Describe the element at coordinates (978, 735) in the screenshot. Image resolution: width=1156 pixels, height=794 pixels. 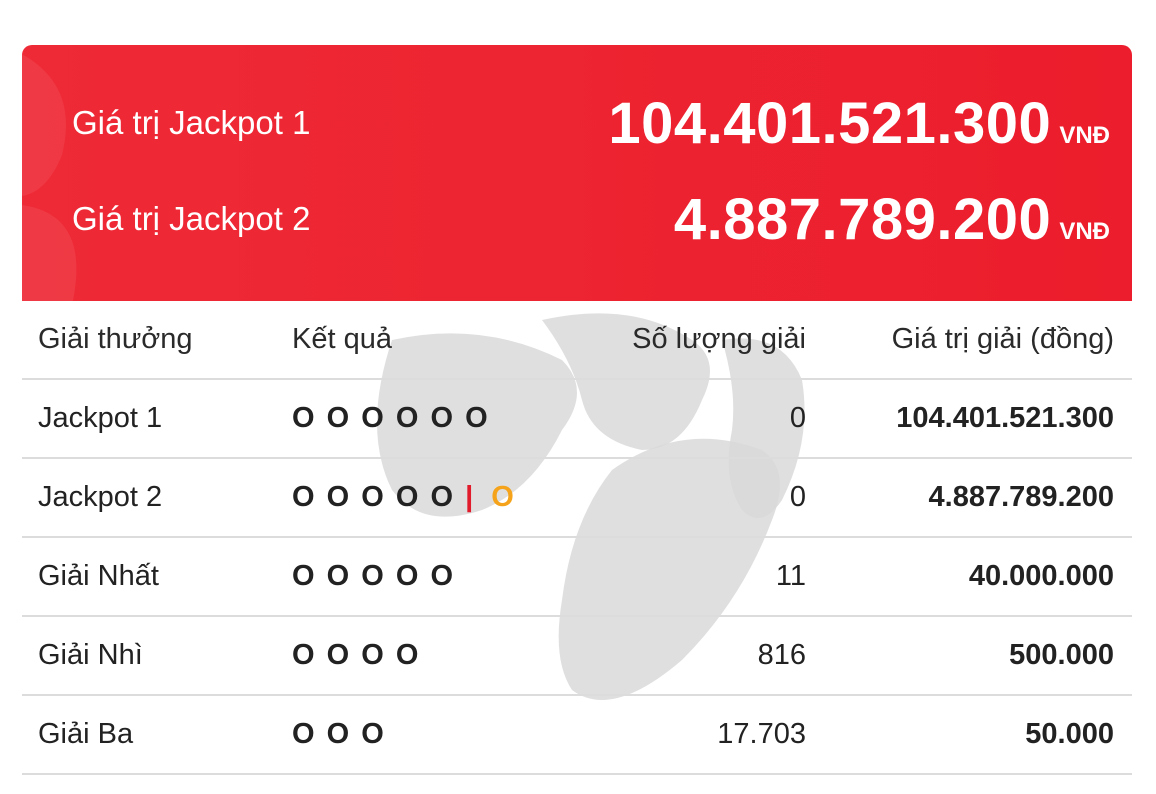
I see `prize-value: 50.000` at that location.